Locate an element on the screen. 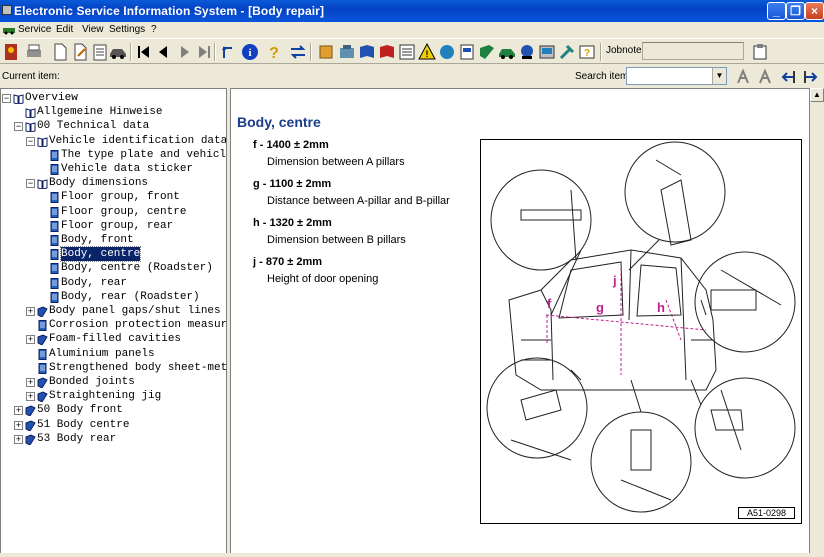  tree-item: Bonded joints is located at coordinates (92, 382).